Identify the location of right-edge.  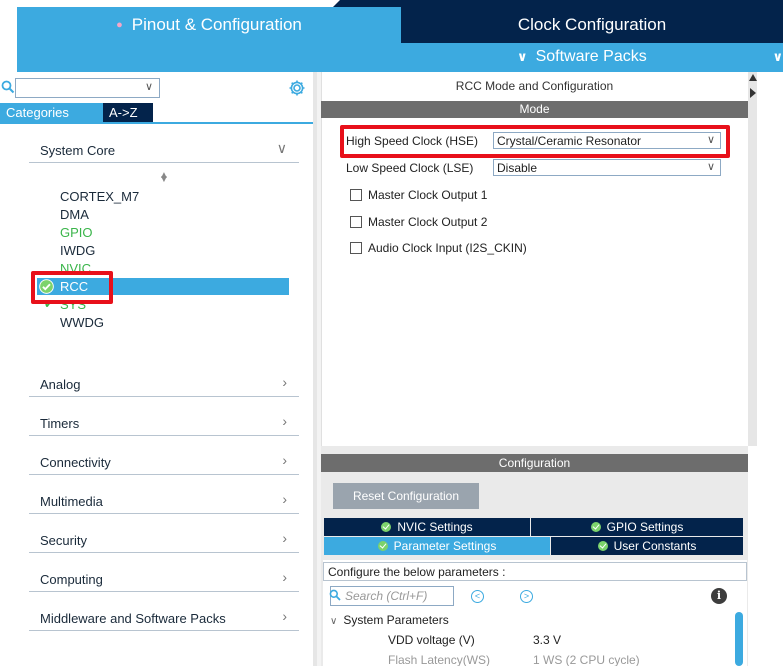
(770, 369).